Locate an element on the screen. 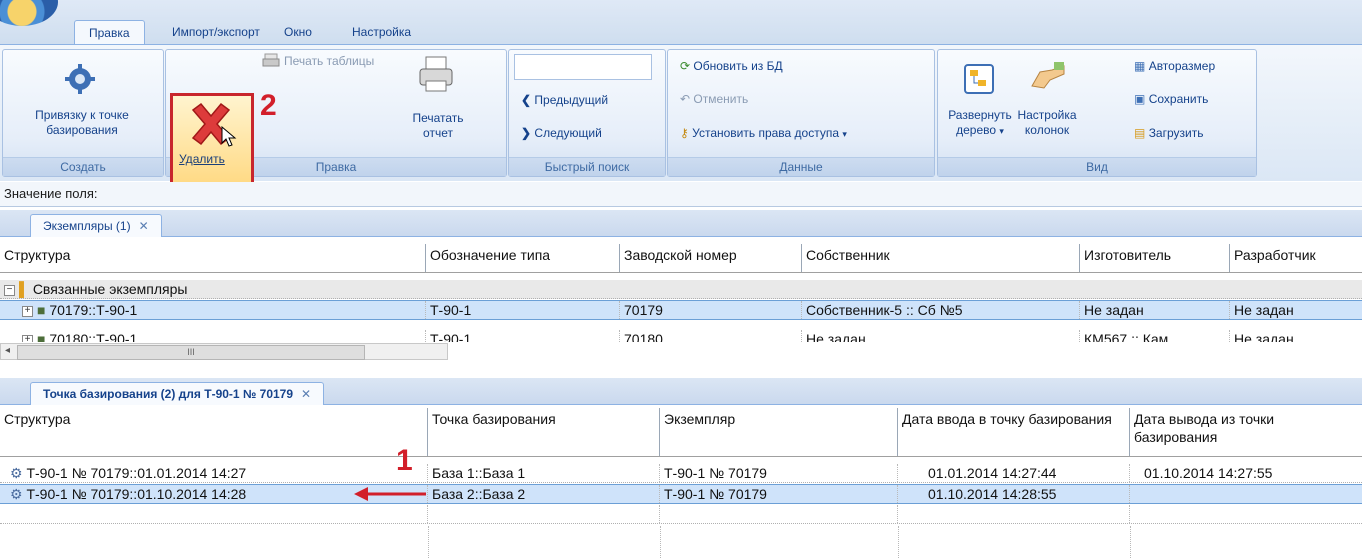  autosize-grid-icon: ▦ is located at coordinates (1140, 66).